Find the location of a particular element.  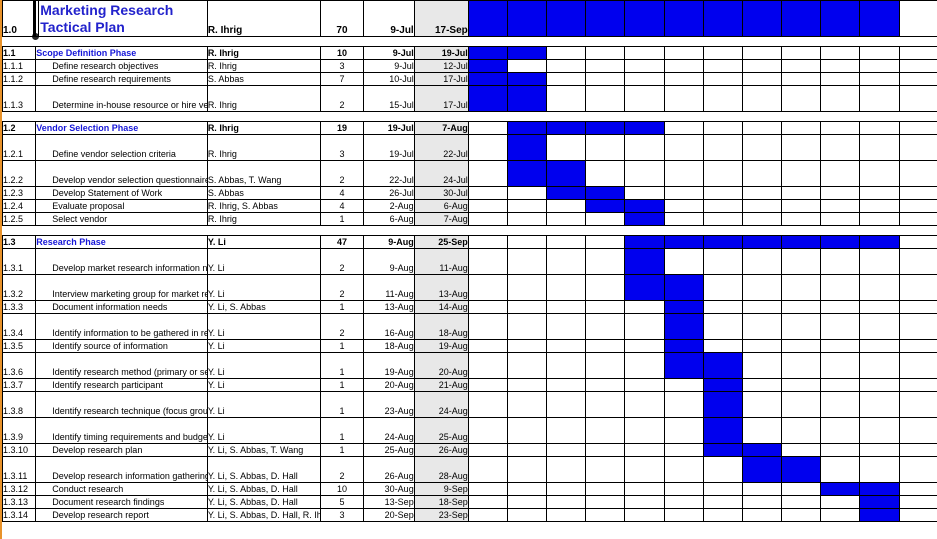

duration-cell: 3 is located at coordinates (342, 66).